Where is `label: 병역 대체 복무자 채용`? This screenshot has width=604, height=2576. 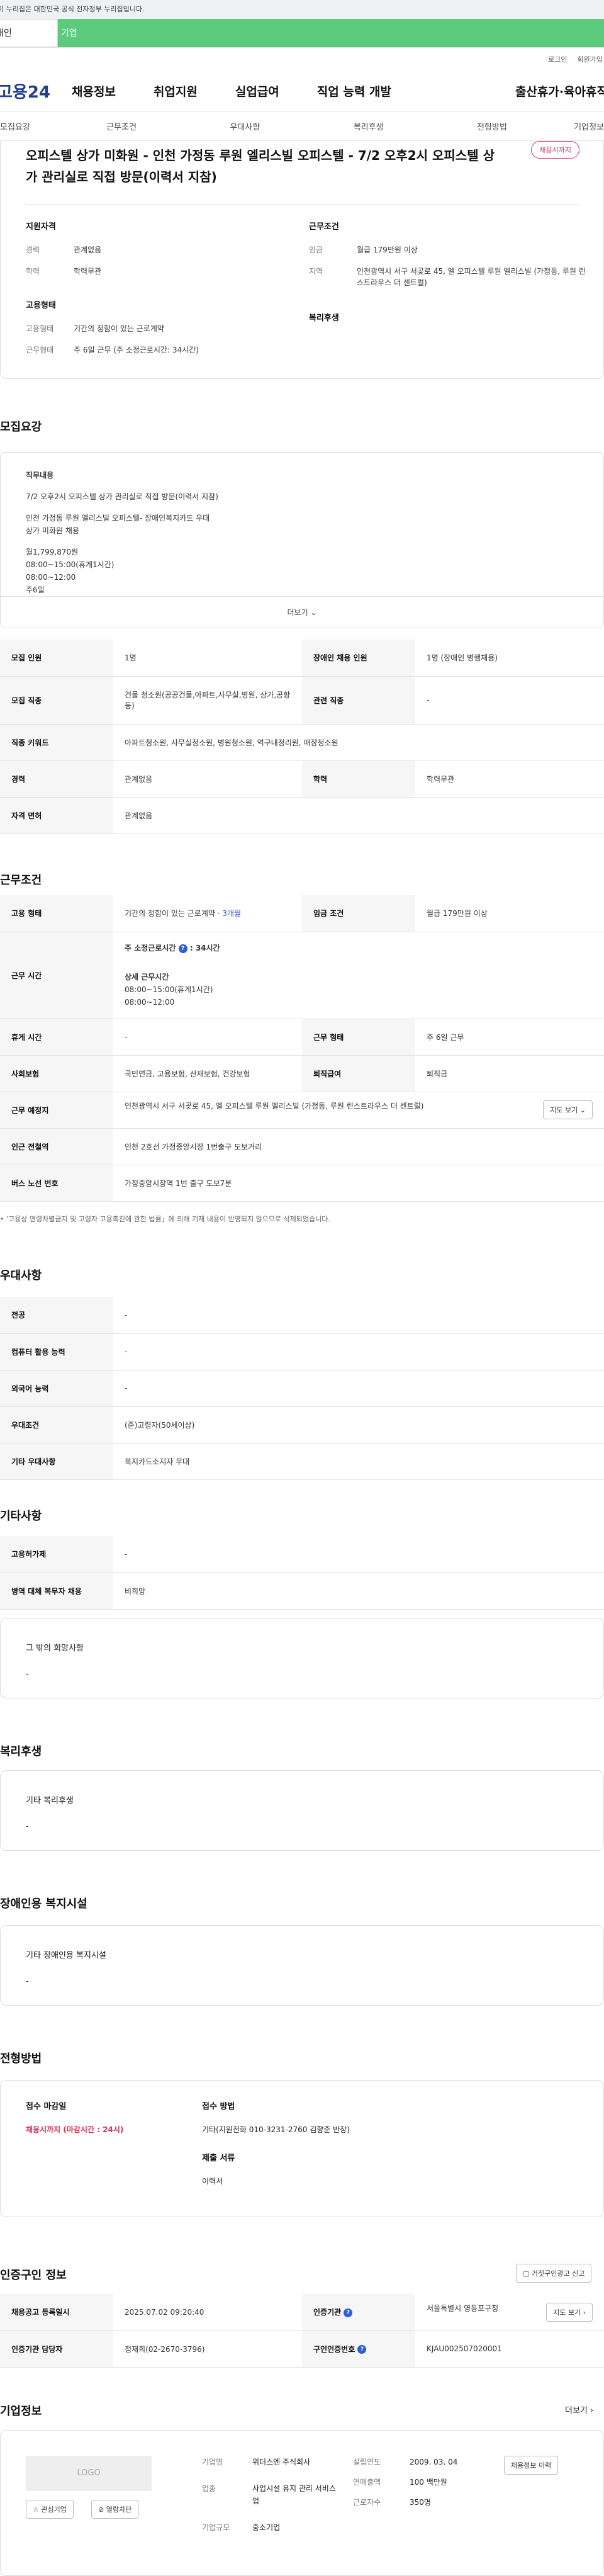 label: 병역 대체 복무자 채용 is located at coordinates (56, 1591).